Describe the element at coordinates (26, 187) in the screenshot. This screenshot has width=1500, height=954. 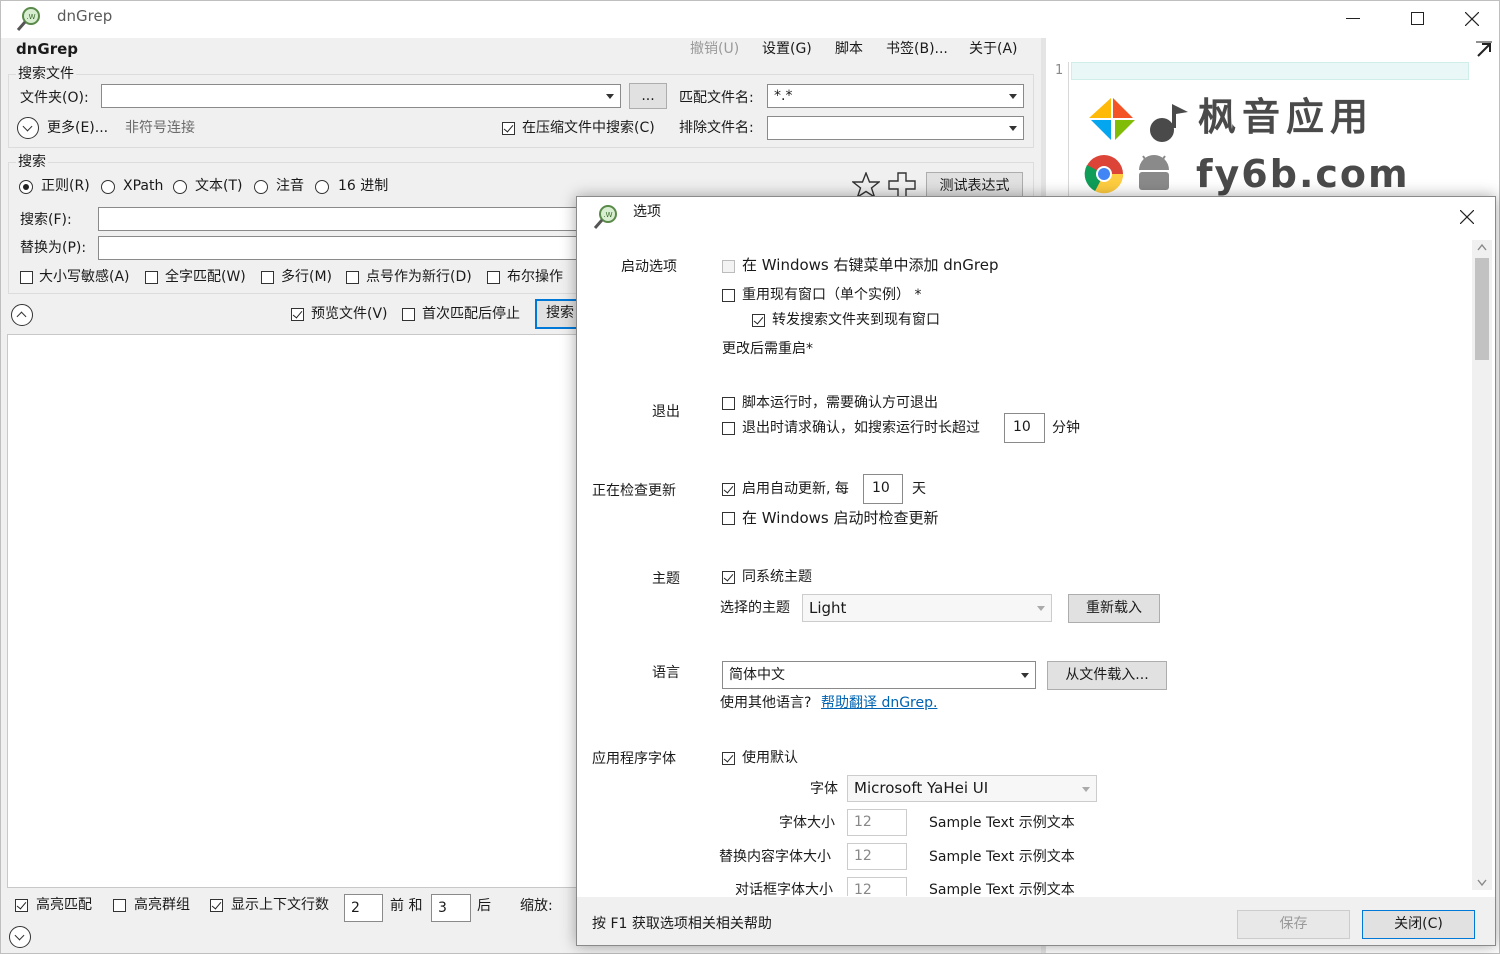
I see `mode-regex-radio` at that location.